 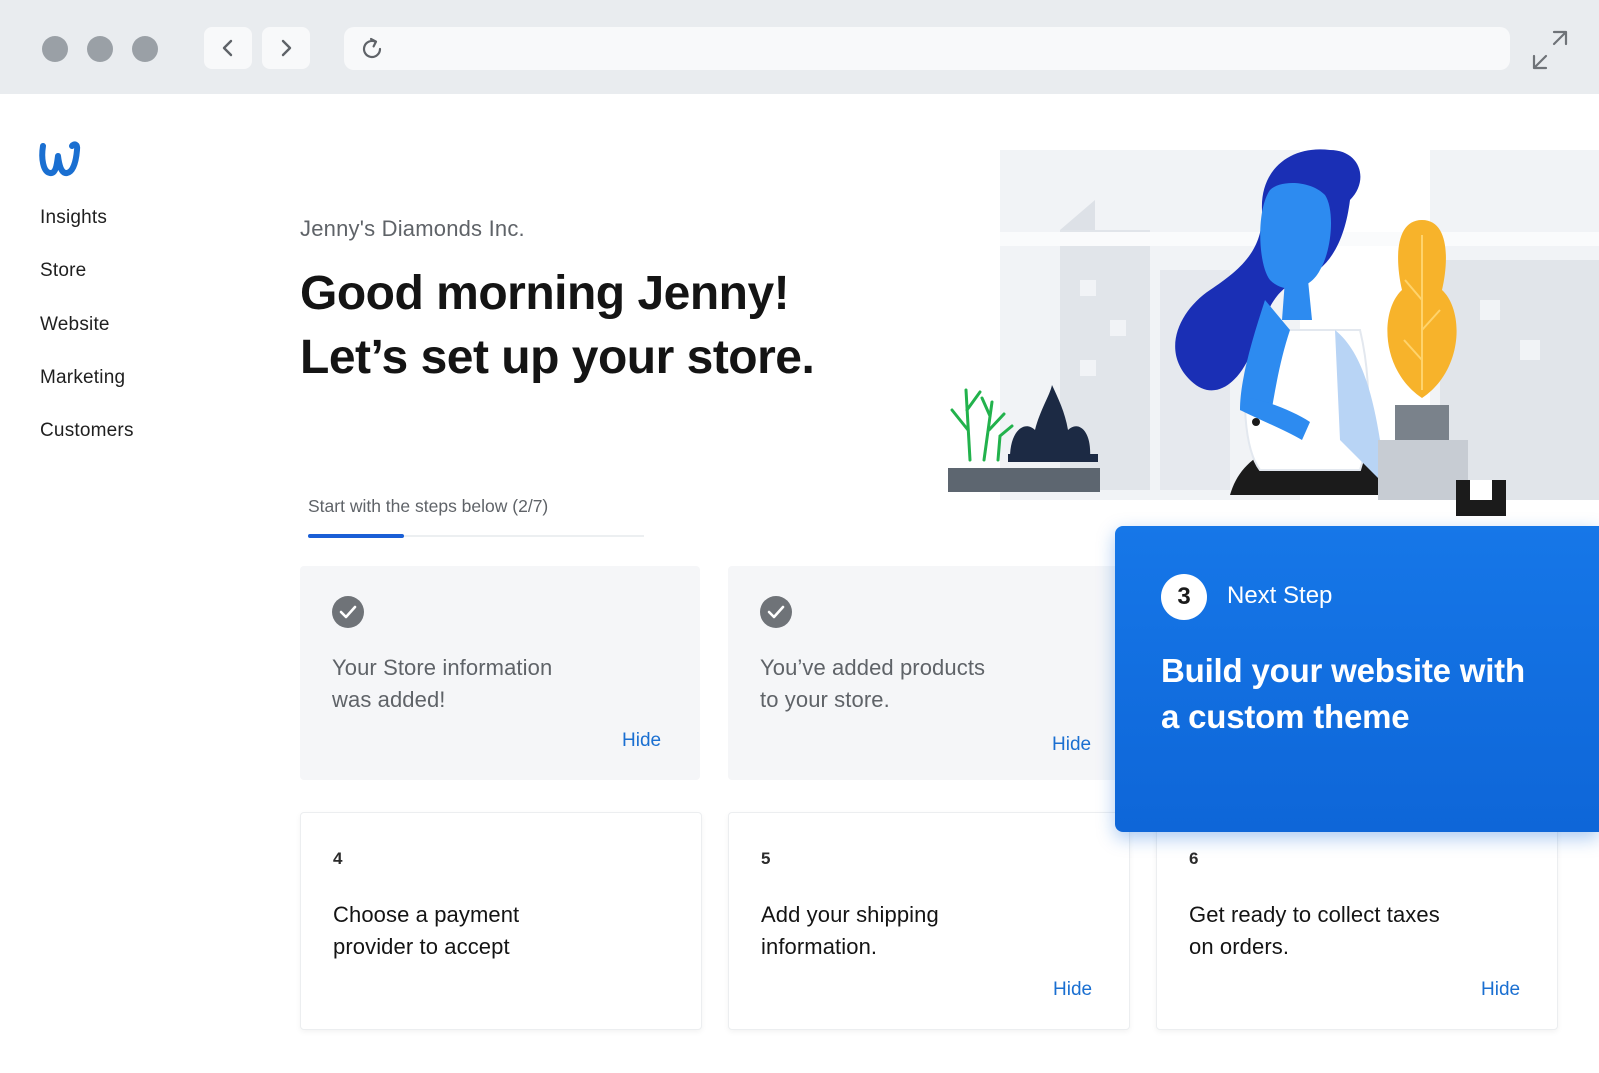 What do you see at coordinates (1273, 332) in the screenshot?
I see `woman-thinking-illustration` at bounding box center [1273, 332].